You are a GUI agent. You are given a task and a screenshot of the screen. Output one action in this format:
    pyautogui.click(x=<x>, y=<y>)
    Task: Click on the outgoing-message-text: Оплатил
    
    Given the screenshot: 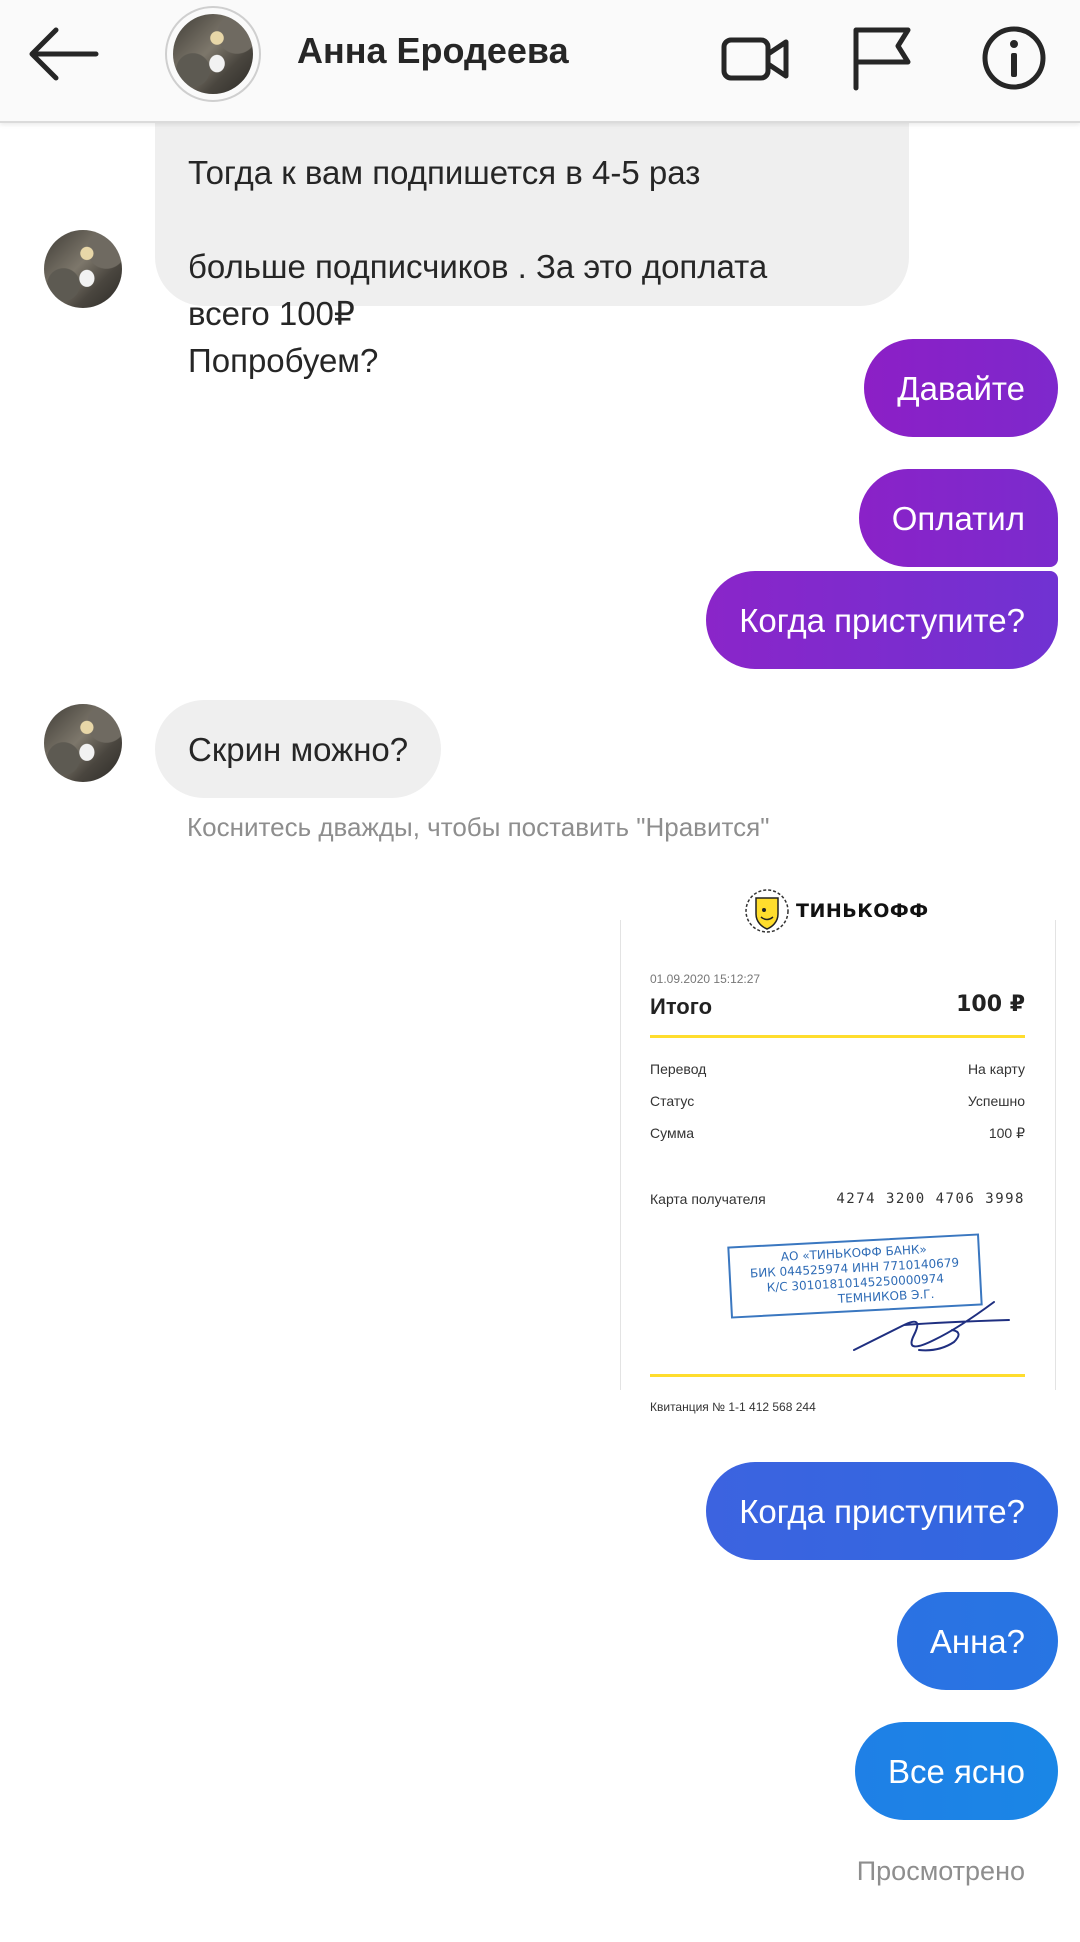 What is the action you would take?
    pyautogui.click(x=958, y=518)
    